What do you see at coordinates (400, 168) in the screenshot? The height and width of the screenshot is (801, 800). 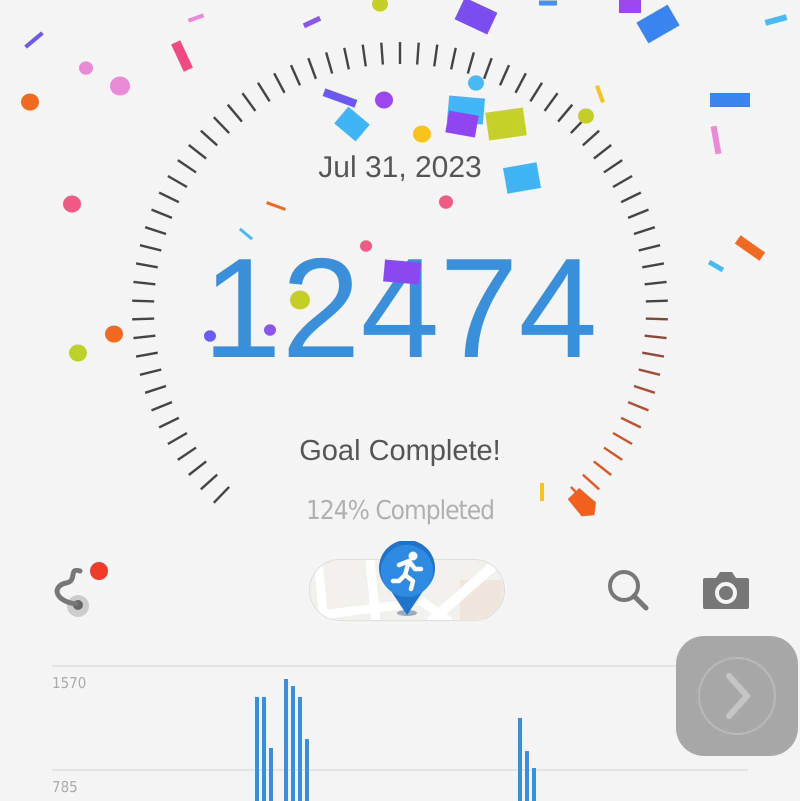 I see `date-label: Jul 31, 2023` at bounding box center [400, 168].